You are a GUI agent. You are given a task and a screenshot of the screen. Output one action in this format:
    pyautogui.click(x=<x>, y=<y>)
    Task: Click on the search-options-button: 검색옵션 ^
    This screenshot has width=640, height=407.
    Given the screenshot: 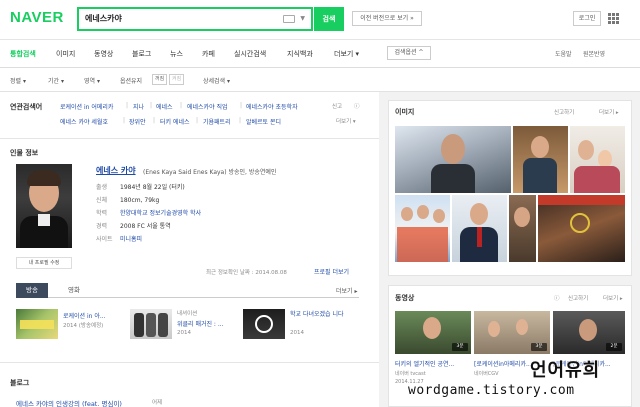 What is the action you would take?
    pyautogui.click(x=409, y=53)
    